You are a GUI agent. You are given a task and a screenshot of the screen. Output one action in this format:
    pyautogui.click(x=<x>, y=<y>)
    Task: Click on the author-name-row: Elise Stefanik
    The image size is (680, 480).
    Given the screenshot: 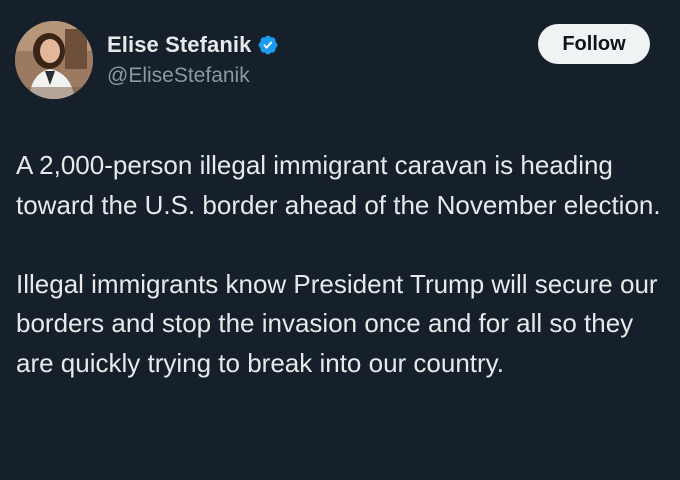 What is the action you would take?
    pyautogui.click(x=193, y=45)
    